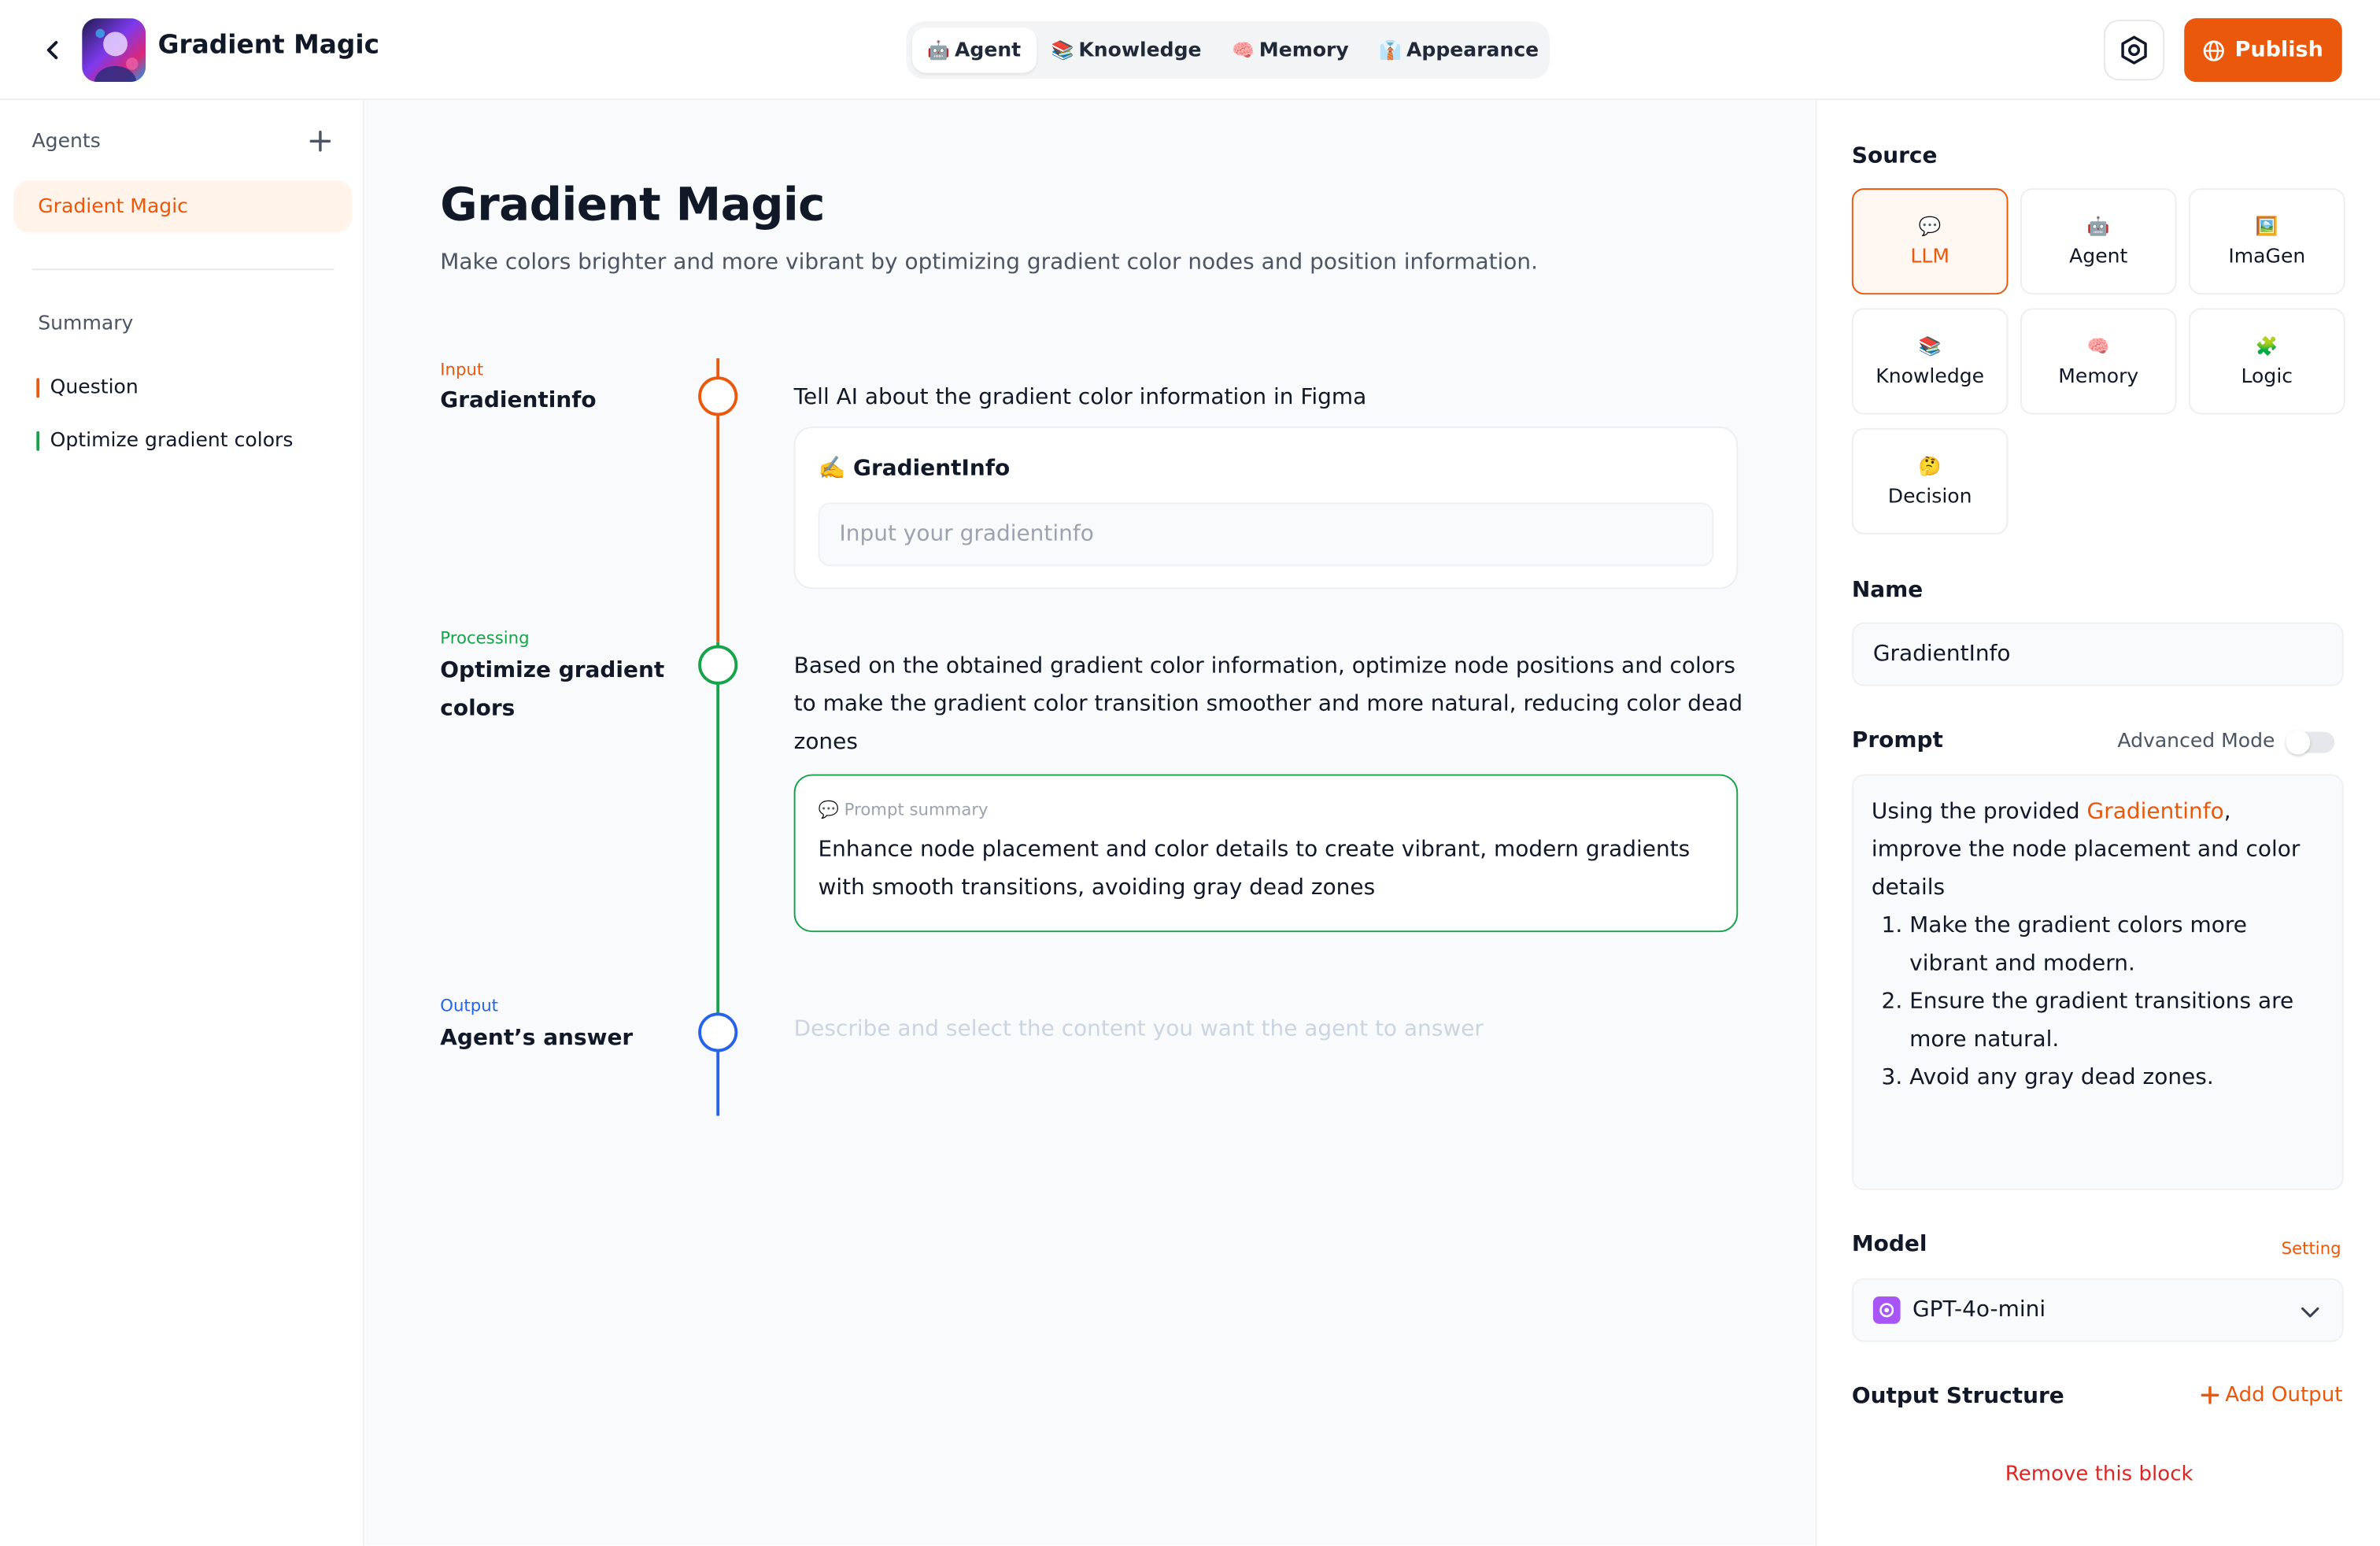 This screenshot has height=1546, width=2380. Describe the element at coordinates (518, 401) in the screenshot. I see `step-name-input: Gradientinfo` at that location.